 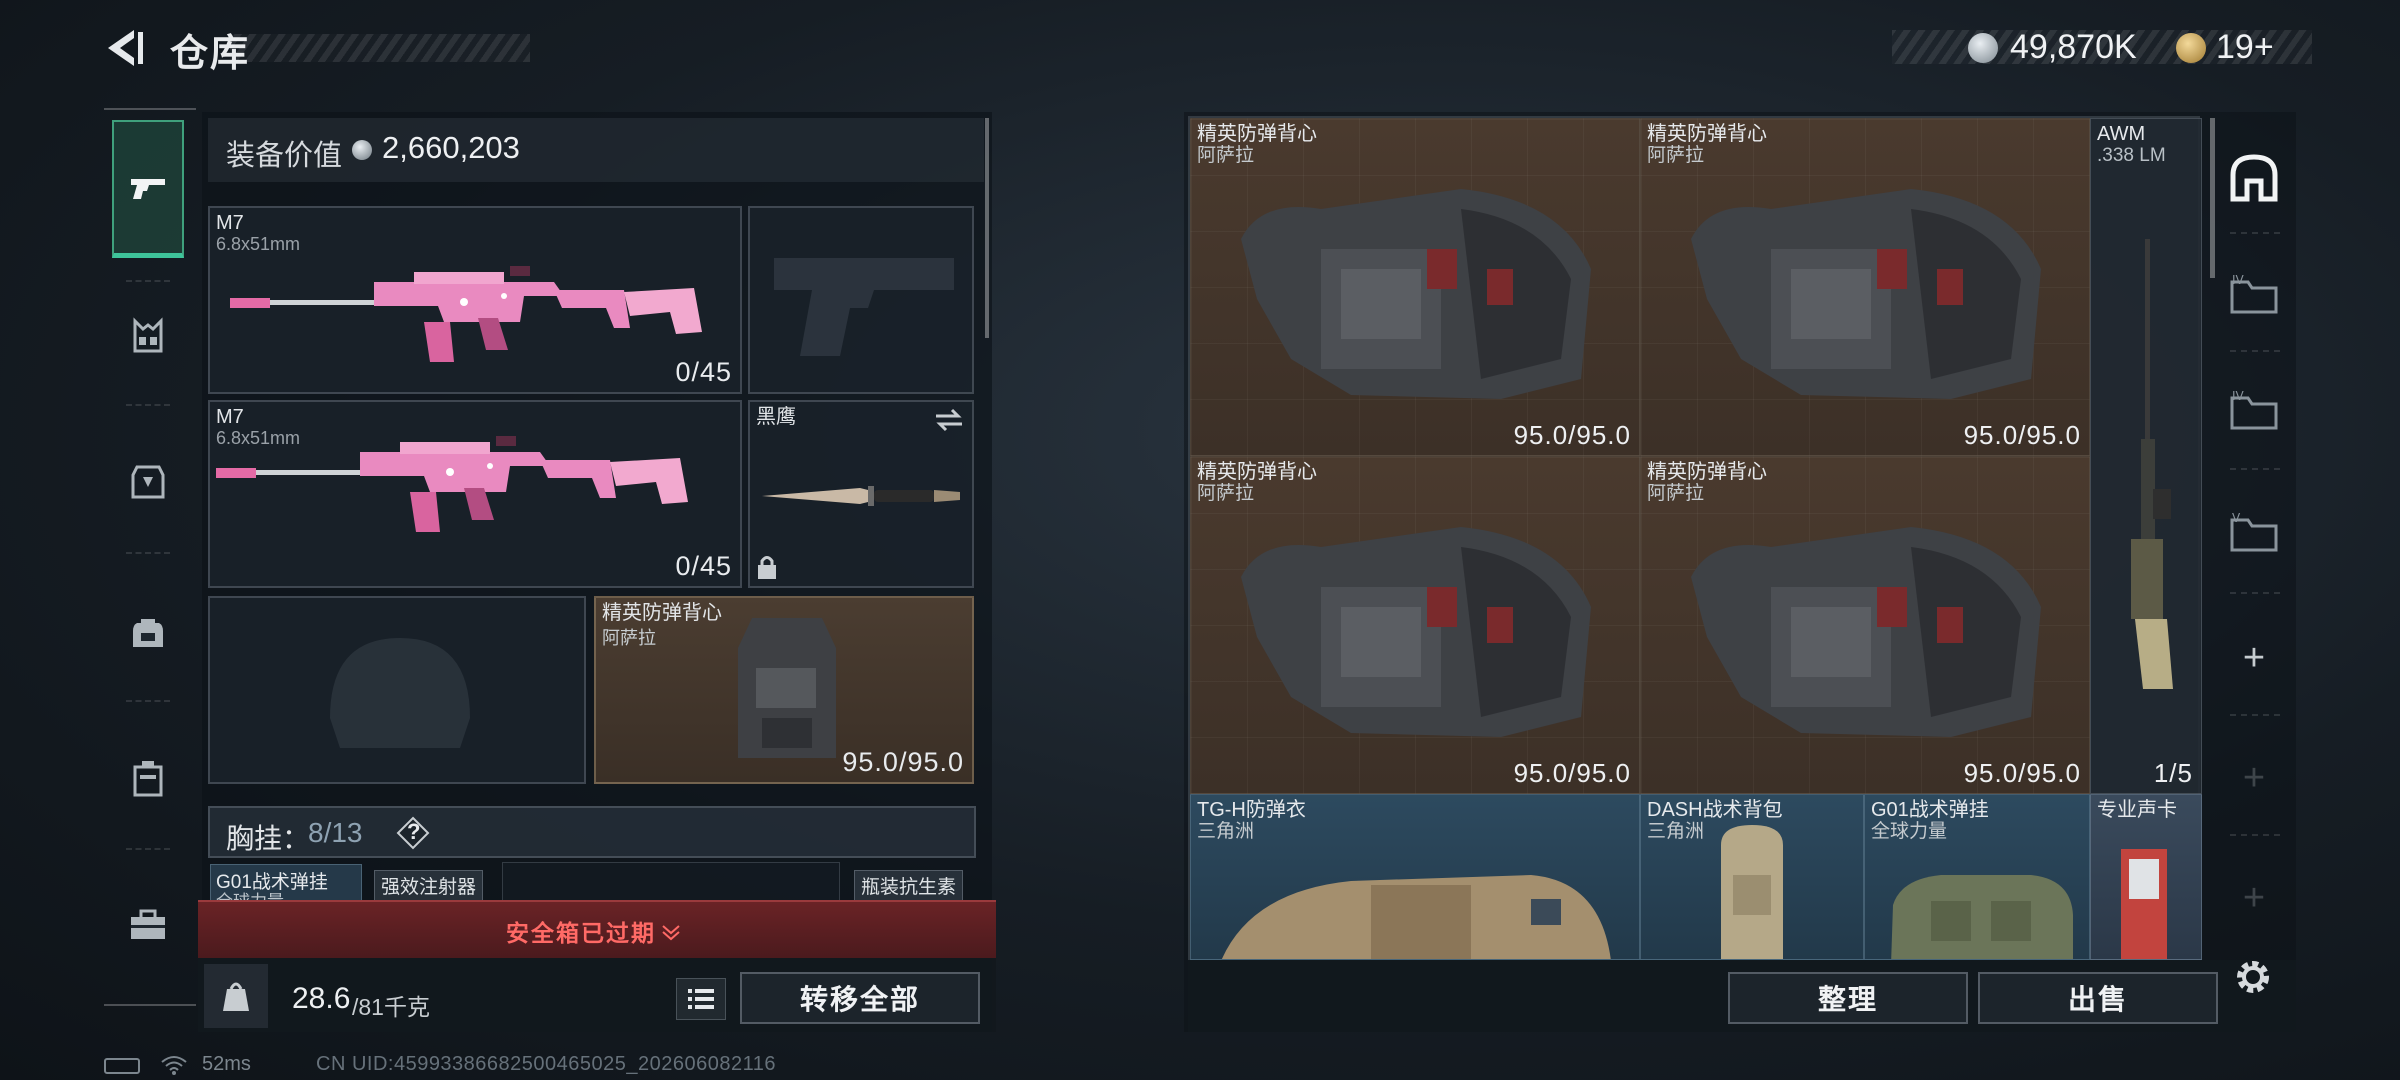 I want to click on secondary-weapon-slot, so click(x=861, y=300).